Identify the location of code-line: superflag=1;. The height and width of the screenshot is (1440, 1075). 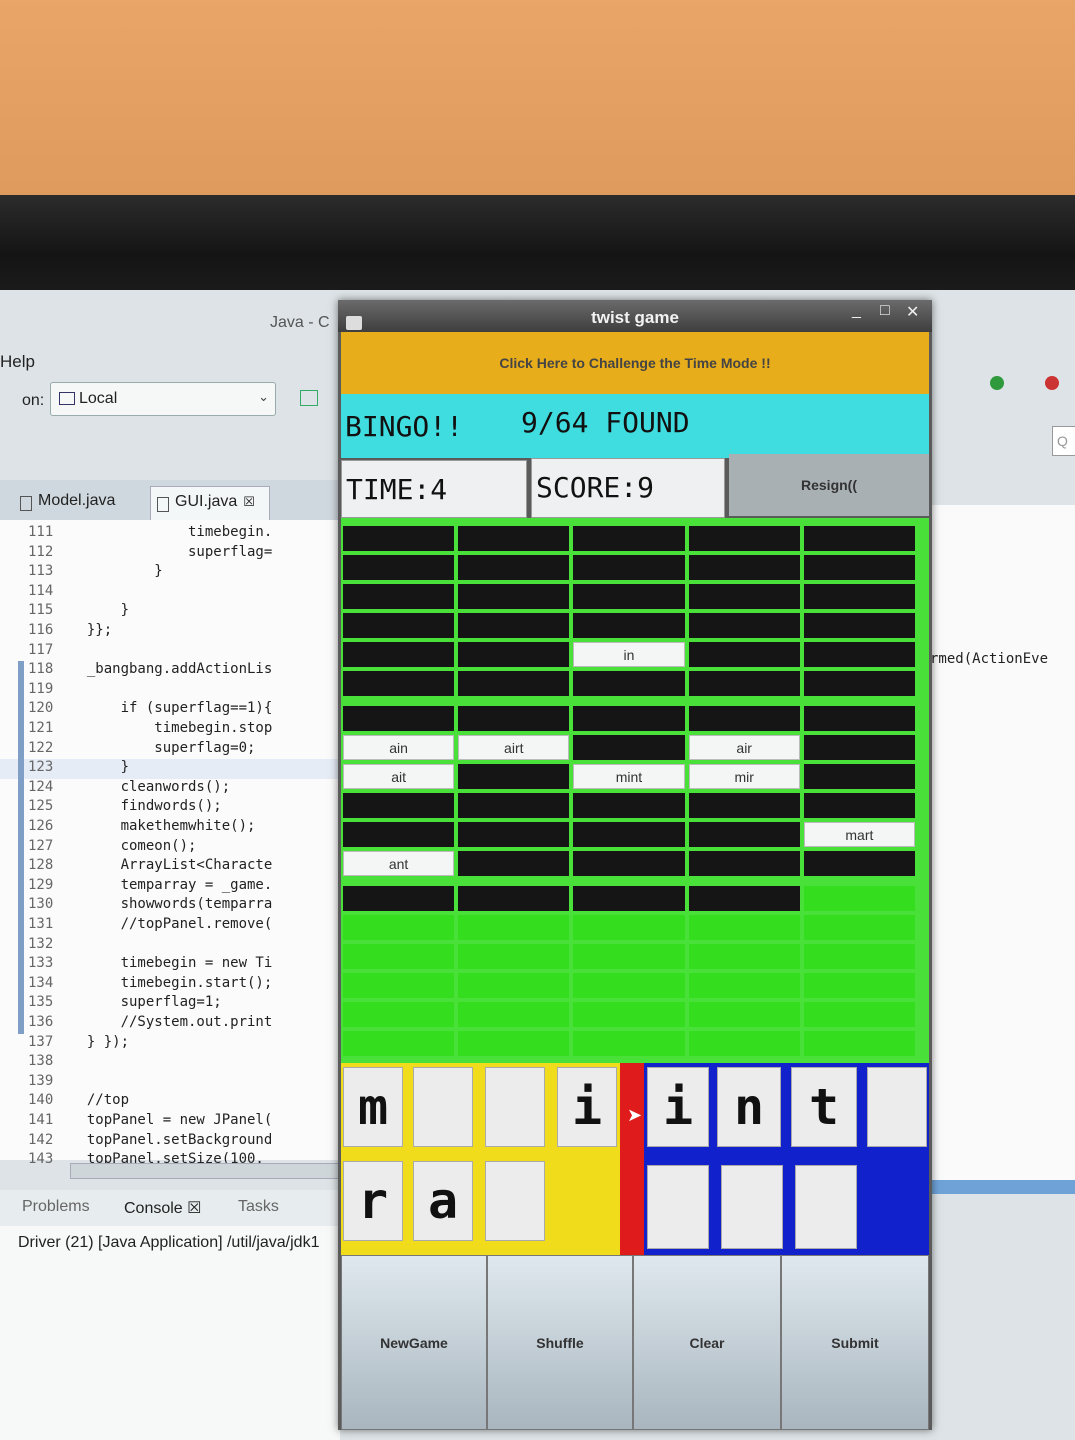
(146, 1002).